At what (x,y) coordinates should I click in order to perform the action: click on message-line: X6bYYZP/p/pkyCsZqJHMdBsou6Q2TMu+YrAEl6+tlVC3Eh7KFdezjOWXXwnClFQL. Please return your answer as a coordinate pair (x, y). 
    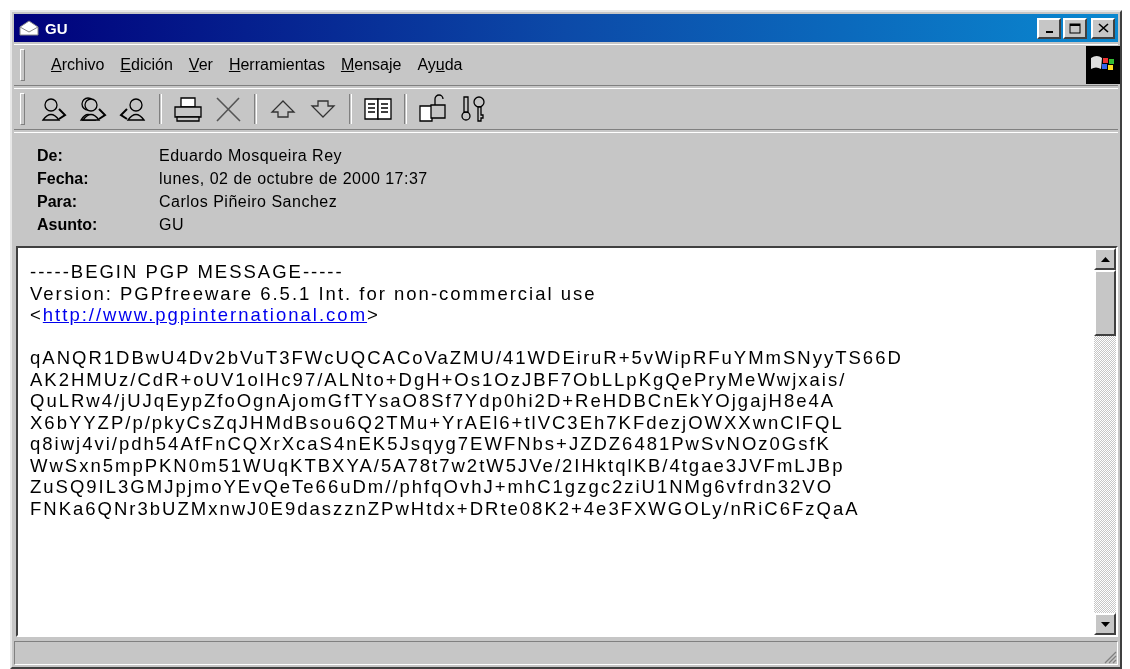
    Looking at the image, I should click on (437, 422).